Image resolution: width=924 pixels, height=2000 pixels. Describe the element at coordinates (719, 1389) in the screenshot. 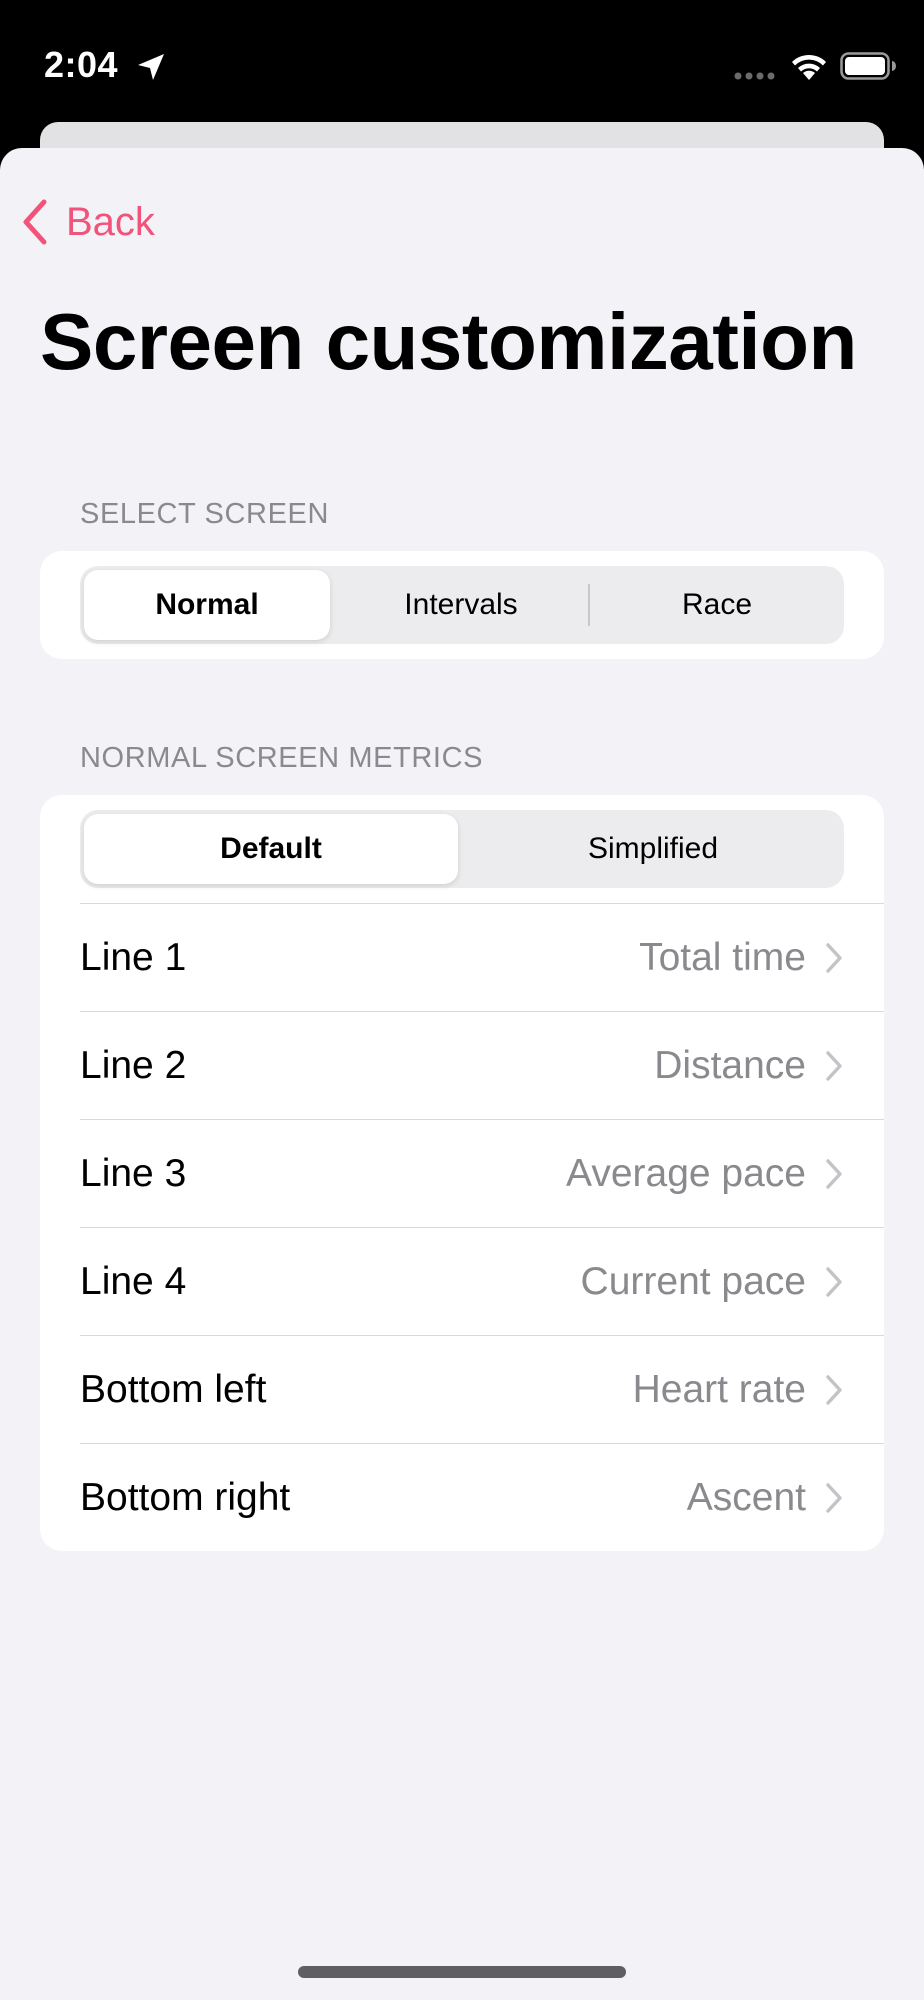

I see `row-value: Heart rate` at that location.